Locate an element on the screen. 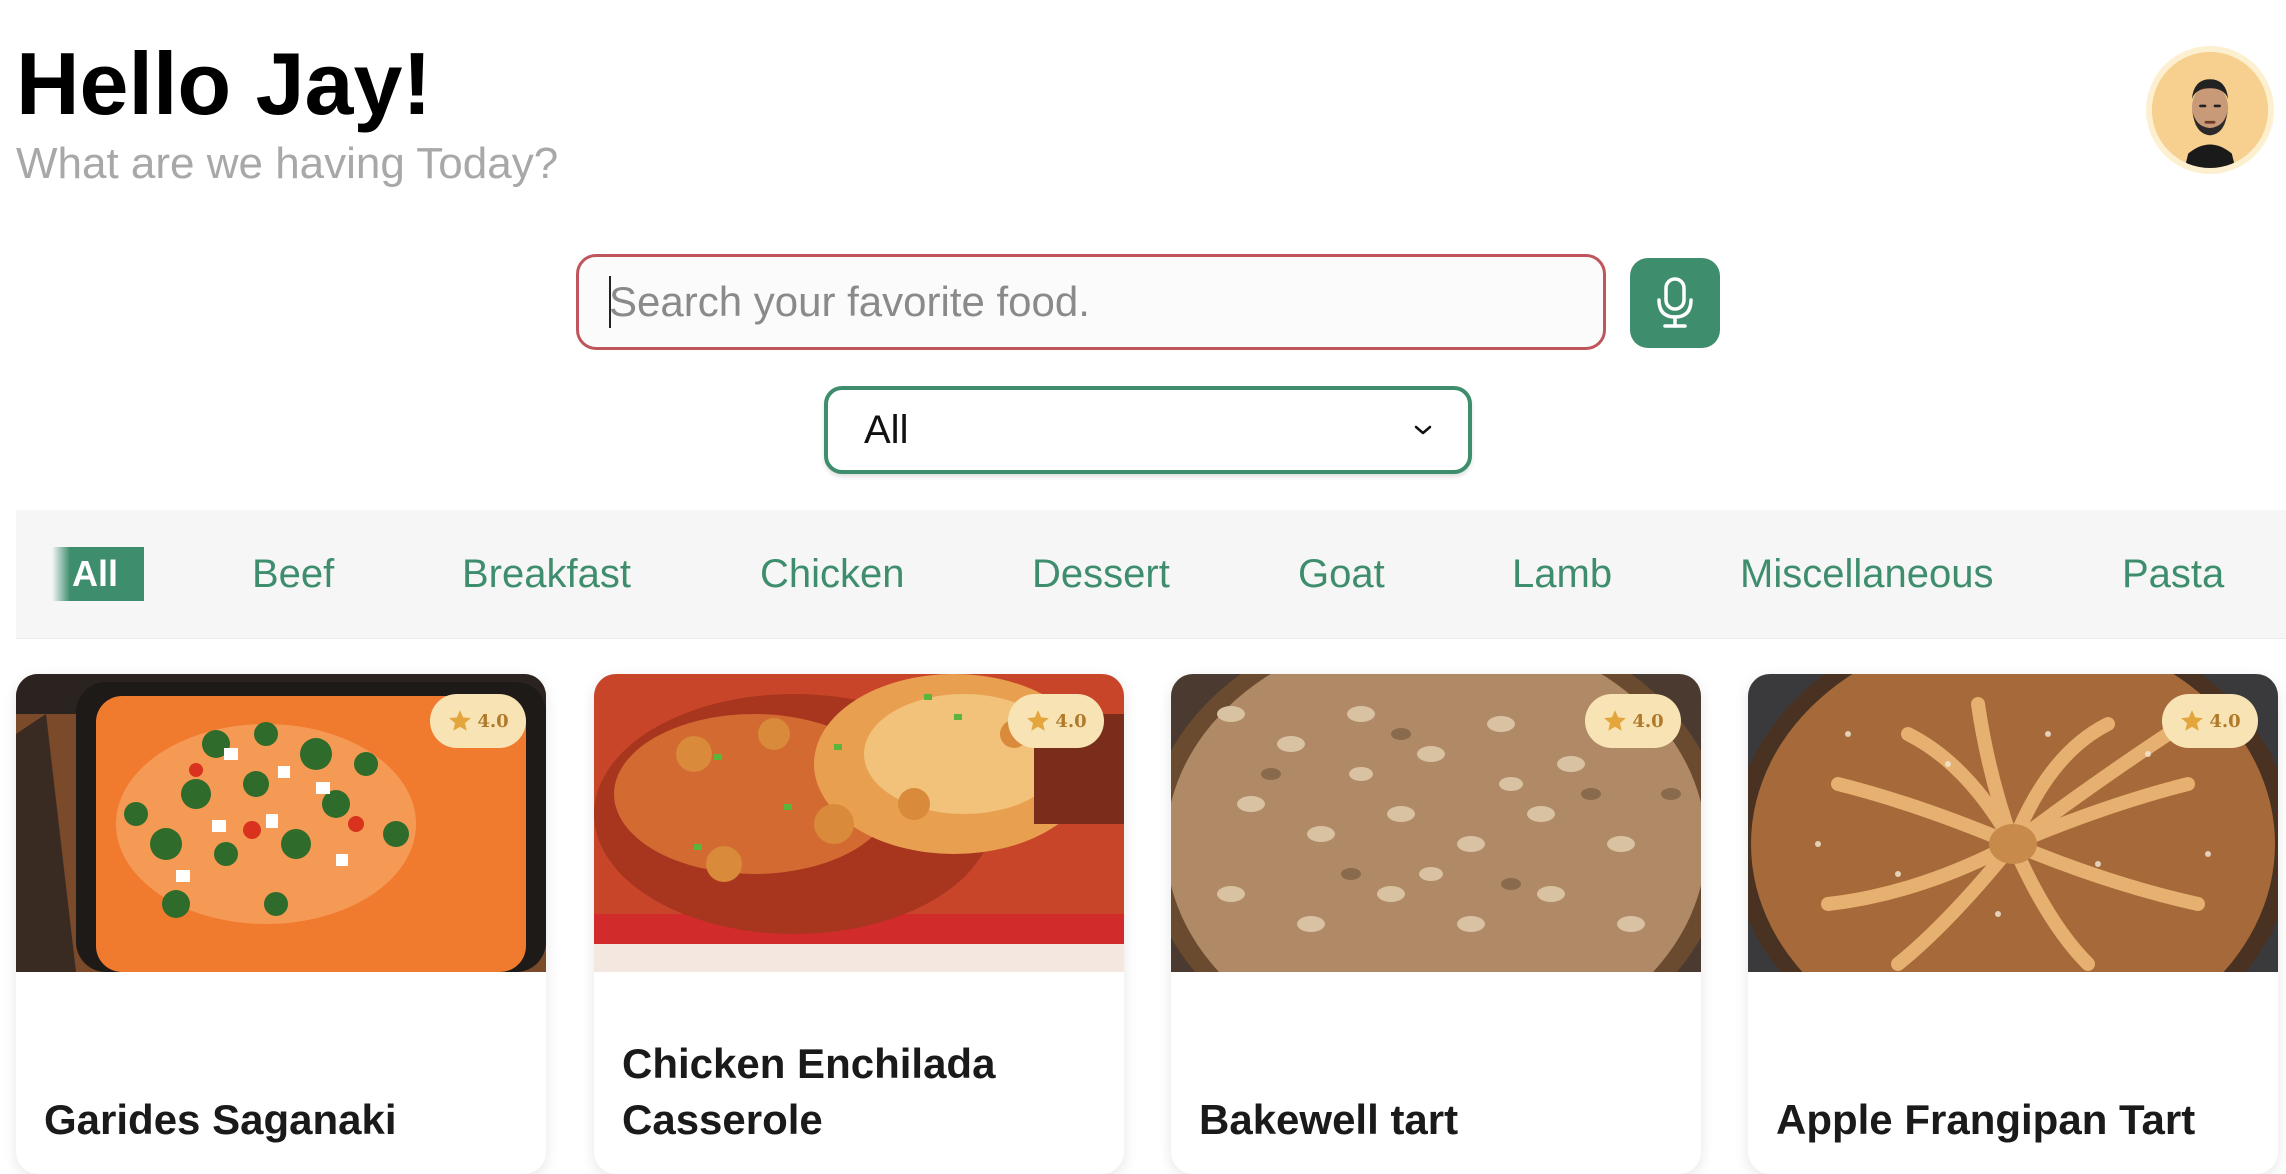 This screenshot has width=2286, height=1174. recipe-title: Garides Saganaki is located at coordinates (220, 1119).